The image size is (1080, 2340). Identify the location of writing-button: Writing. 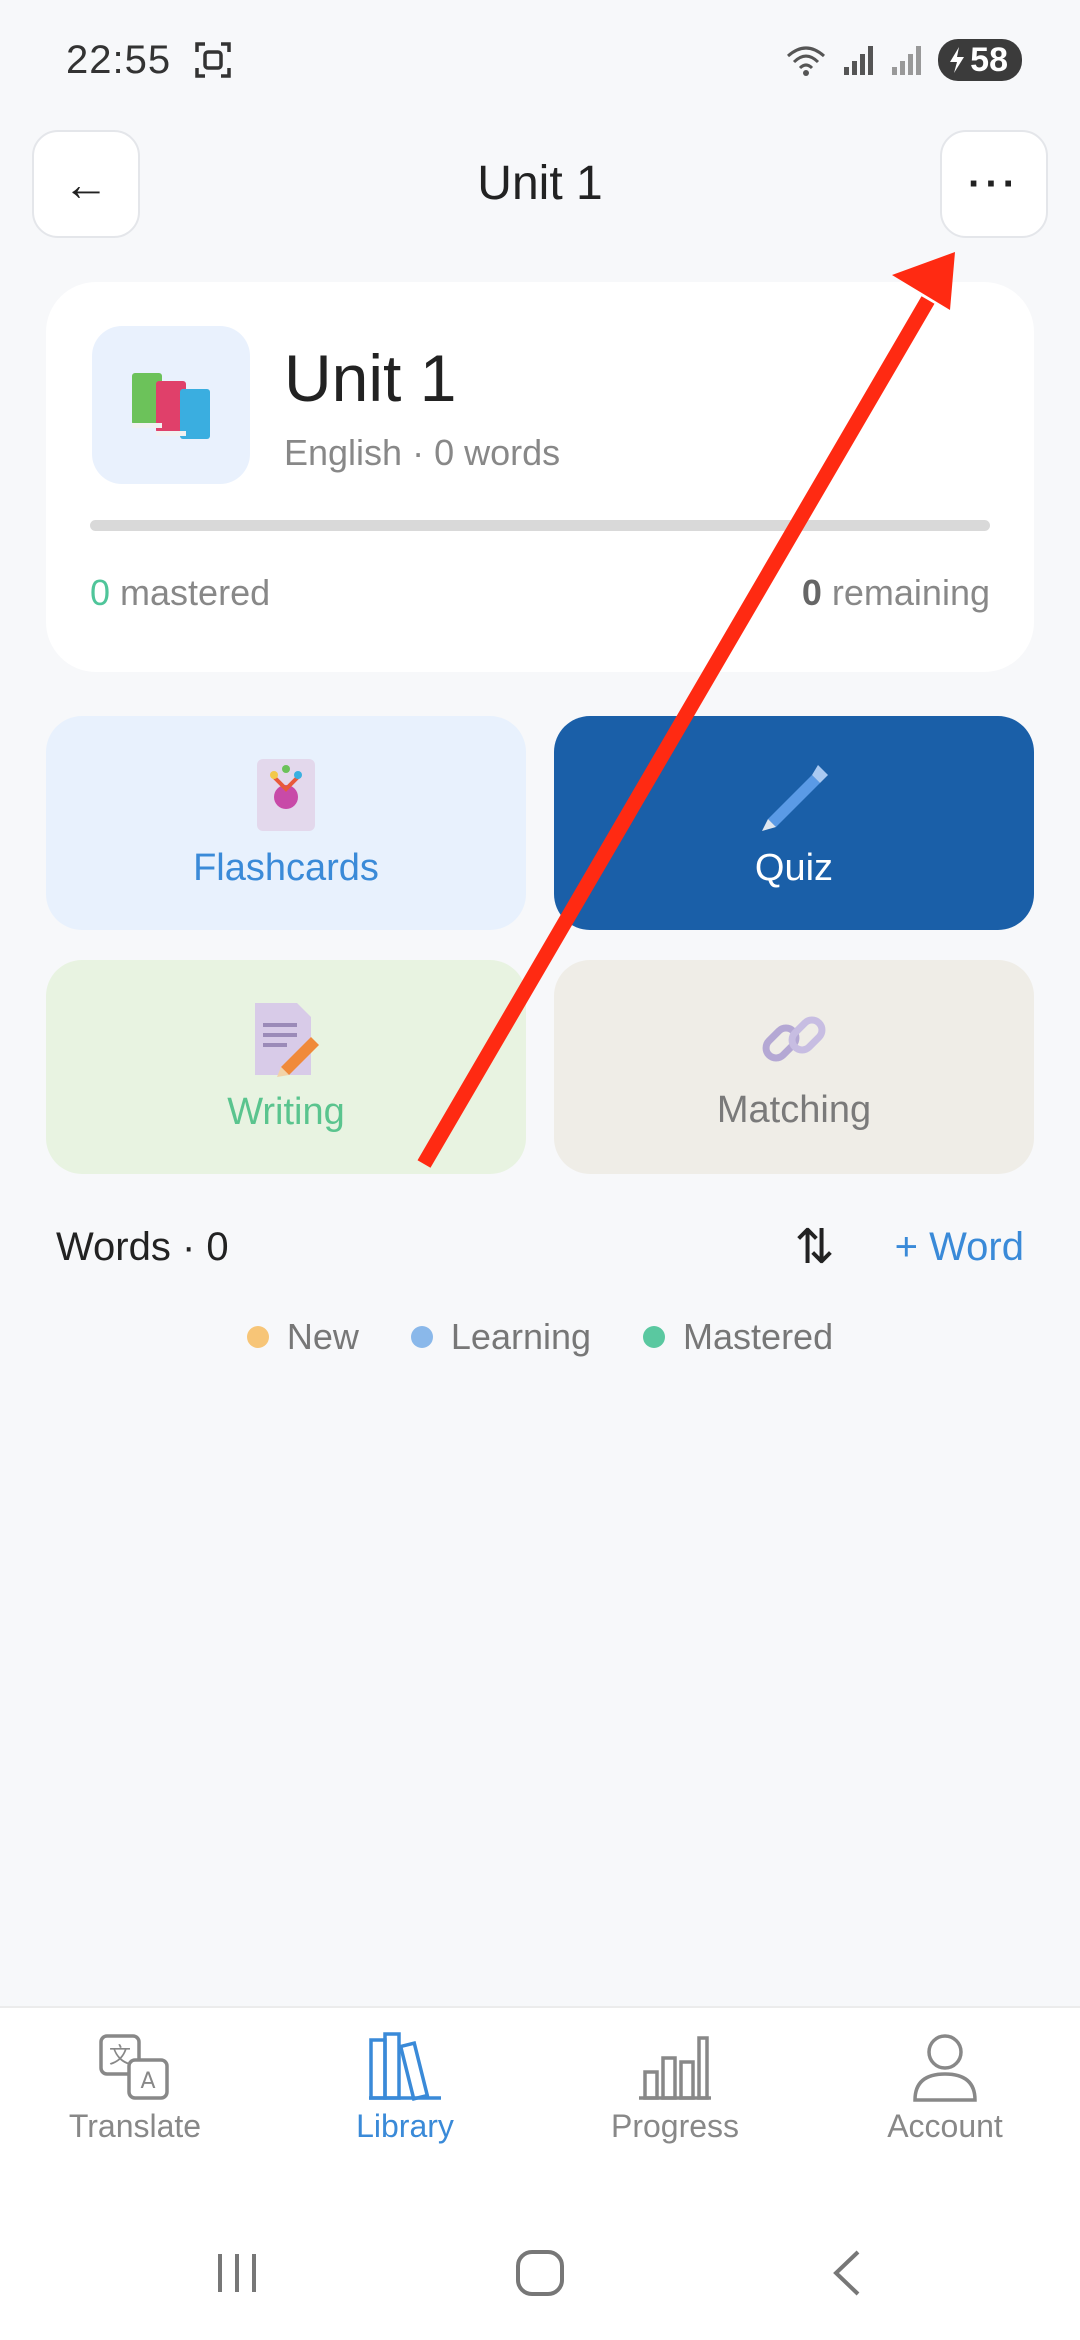
(286, 1067).